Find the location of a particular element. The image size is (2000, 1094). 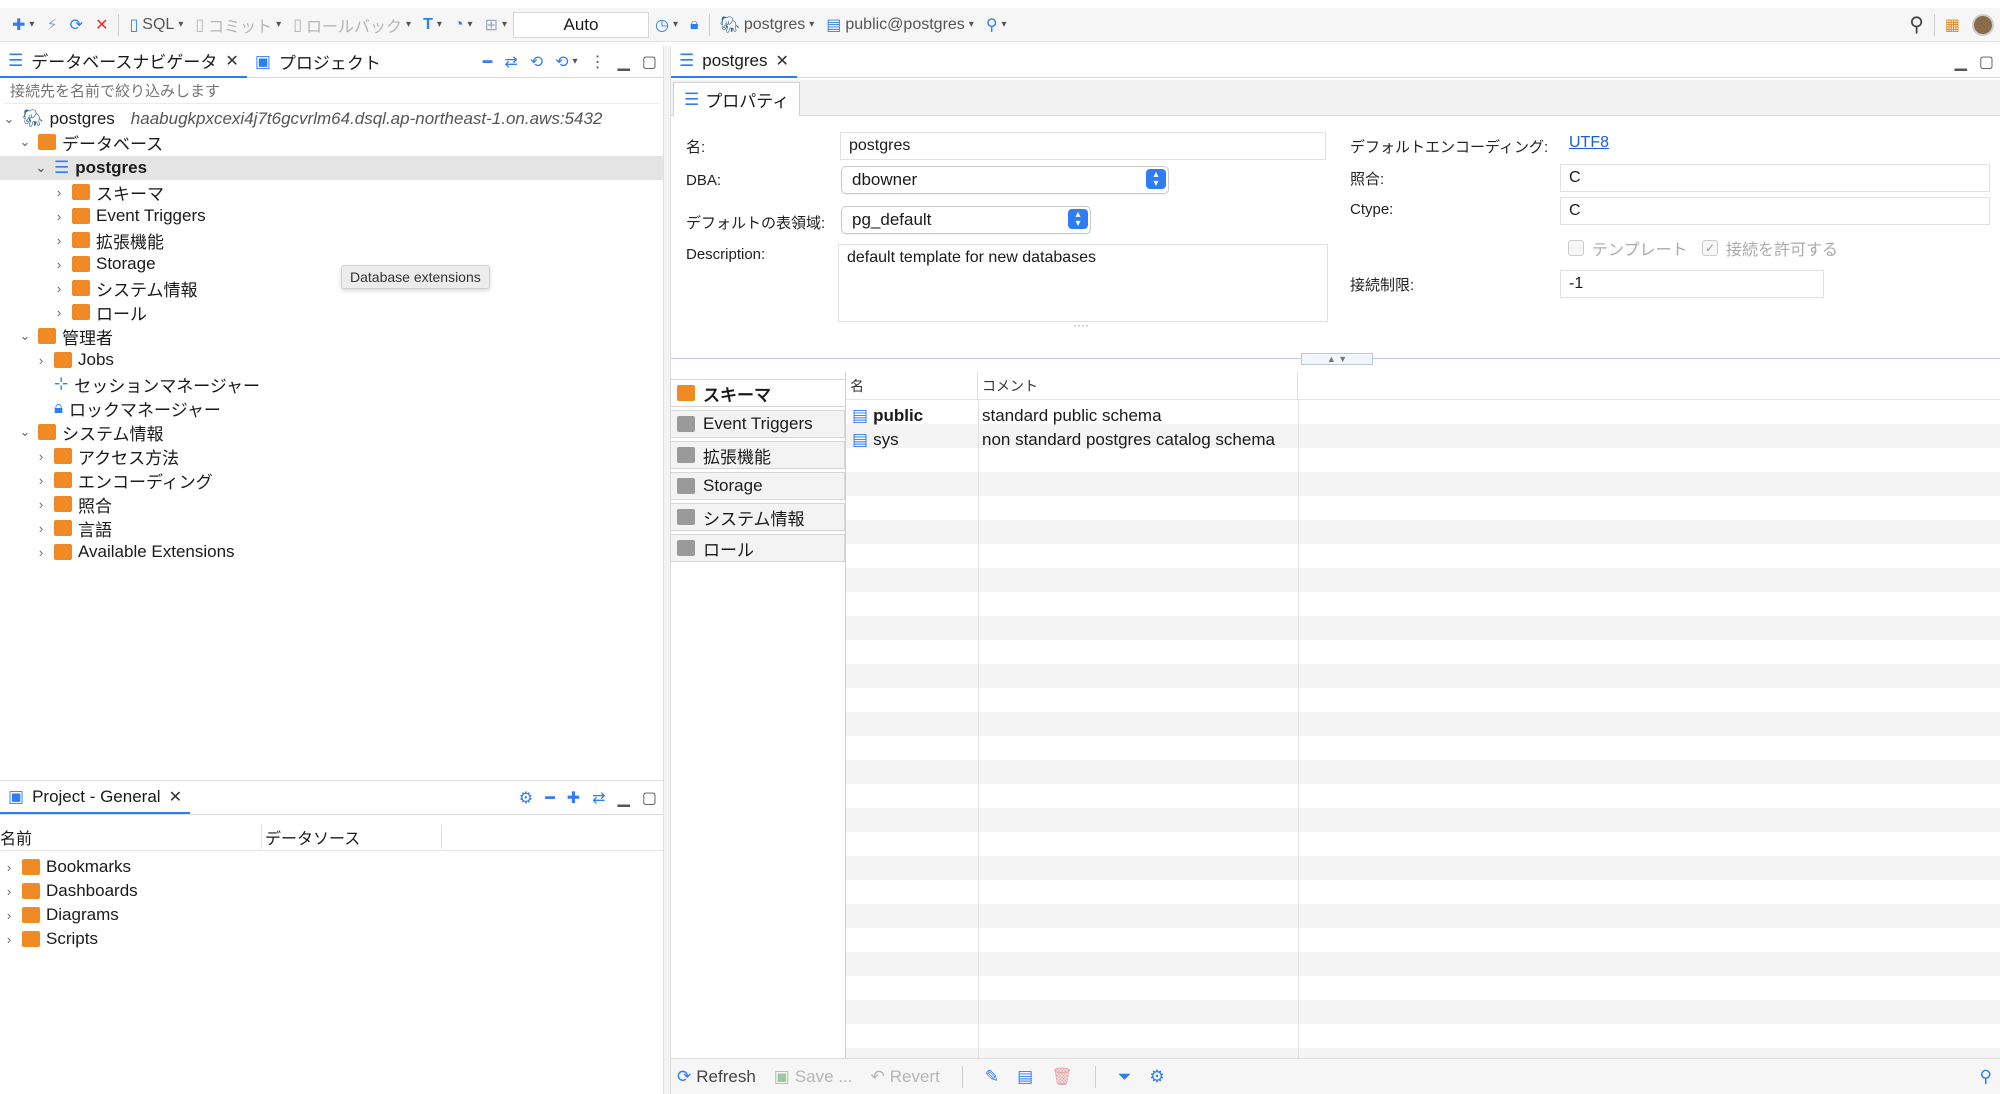

editor-maximize-button: ▢ is located at coordinates (1986, 62).